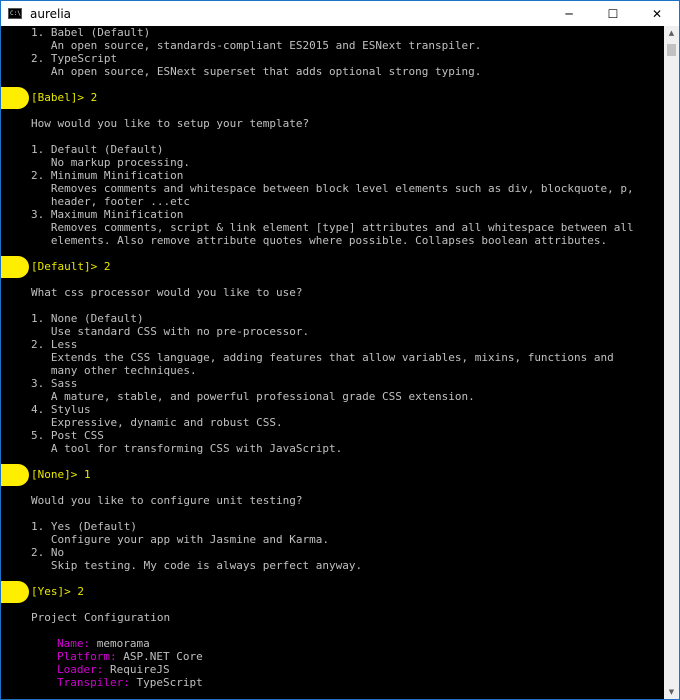 The image size is (680, 700). I want to click on console-line: 4. Stylus, so click(61, 409).